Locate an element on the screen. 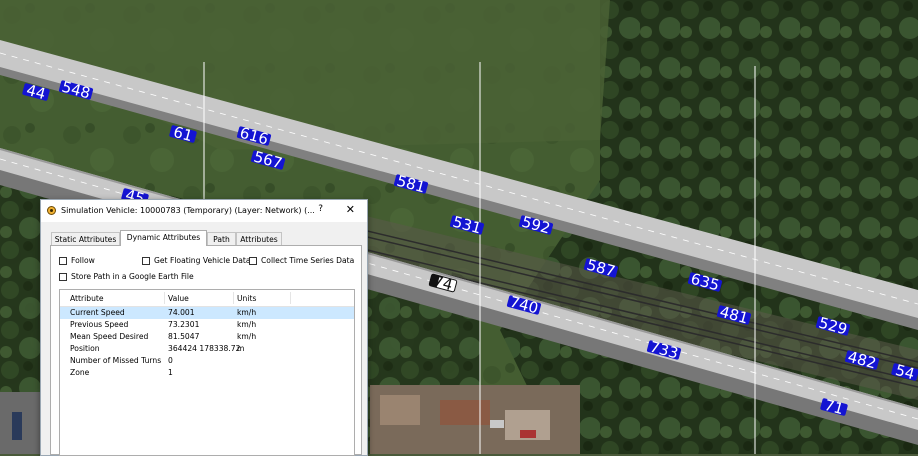 The image size is (918, 456). app-icon is located at coordinates (51, 210).